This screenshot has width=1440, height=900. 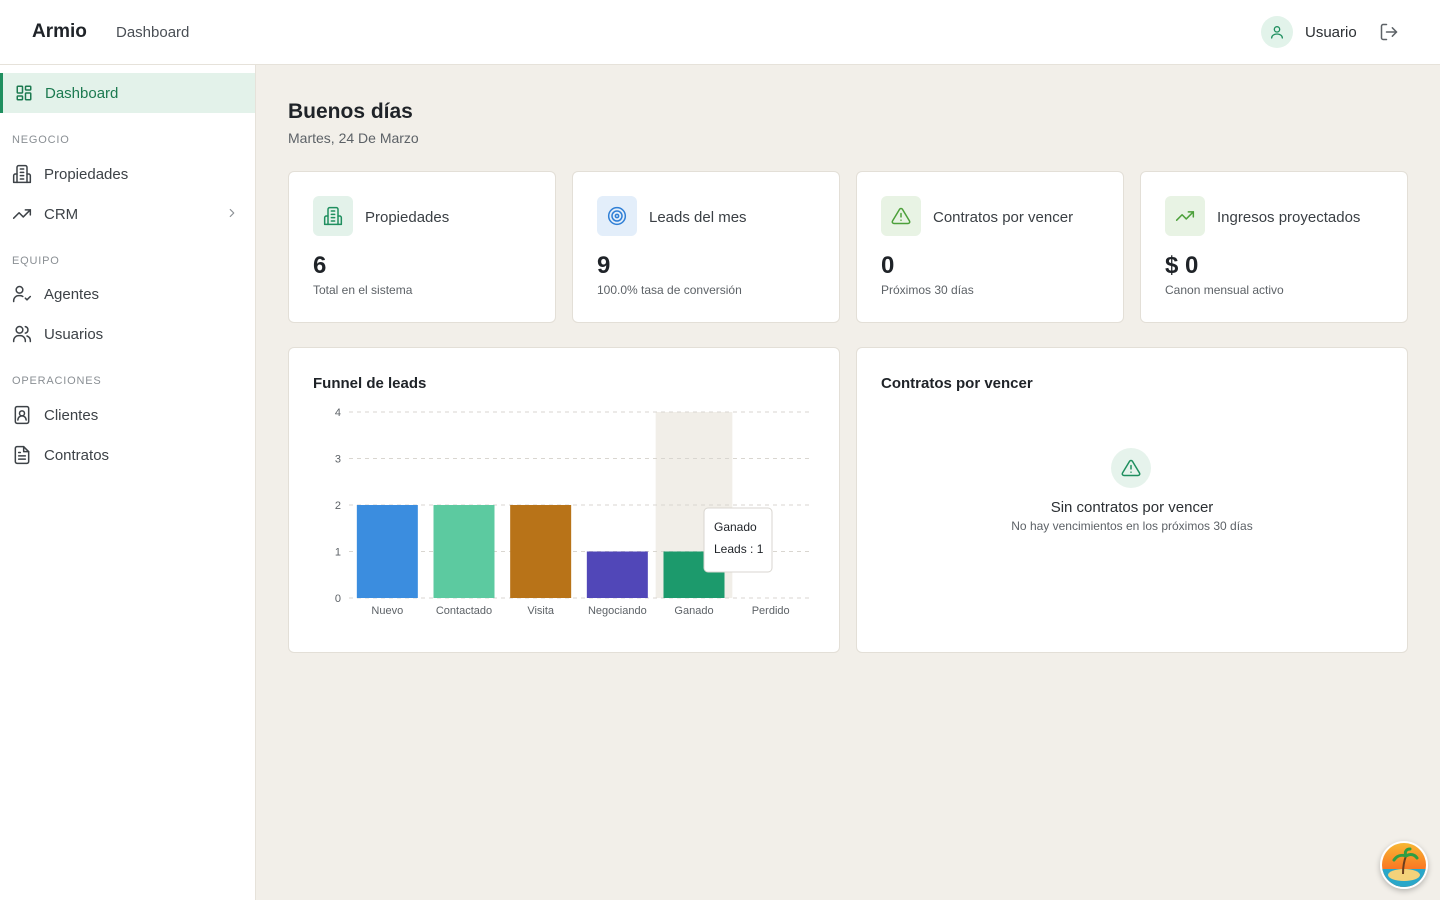 What do you see at coordinates (153, 32) in the screenshot?
I see `breadcrumb: Dashboard` at bounding box center [153, 32].